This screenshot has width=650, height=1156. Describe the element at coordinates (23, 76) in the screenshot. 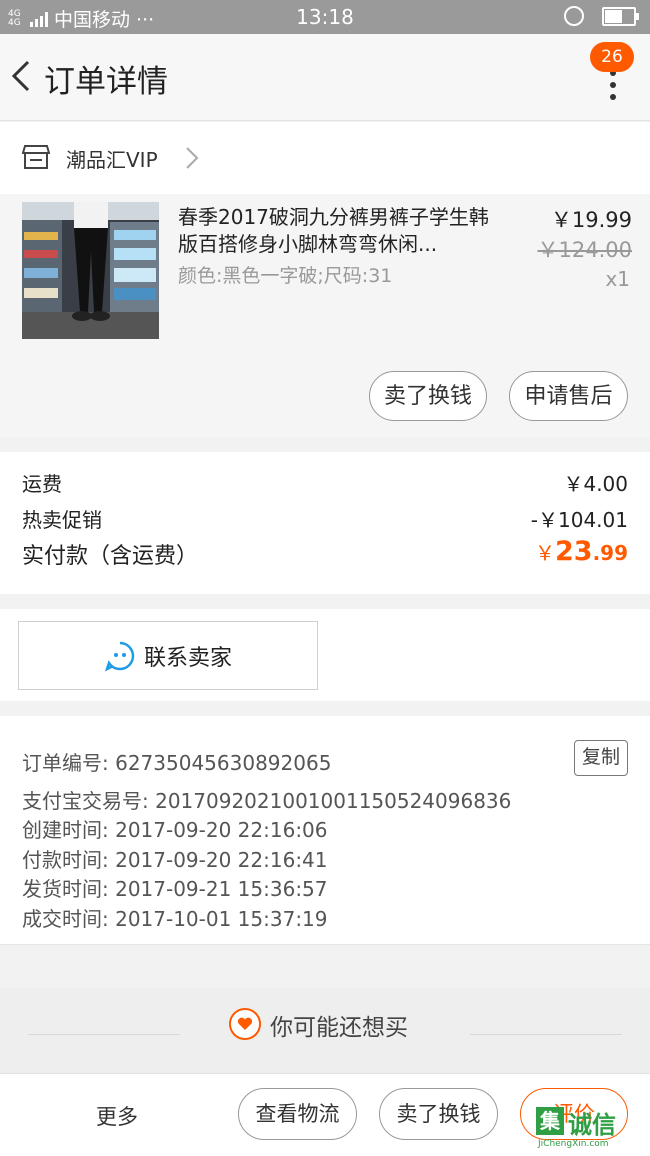

I see `back-arrow-icon` at that location.